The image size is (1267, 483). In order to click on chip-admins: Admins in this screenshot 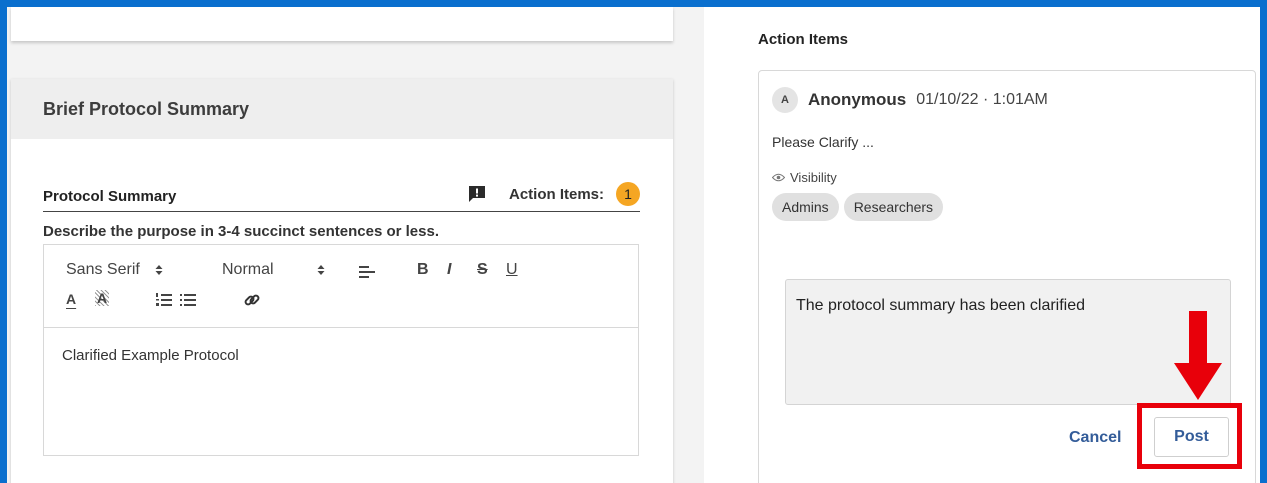, I will do `click(805, 207)`.